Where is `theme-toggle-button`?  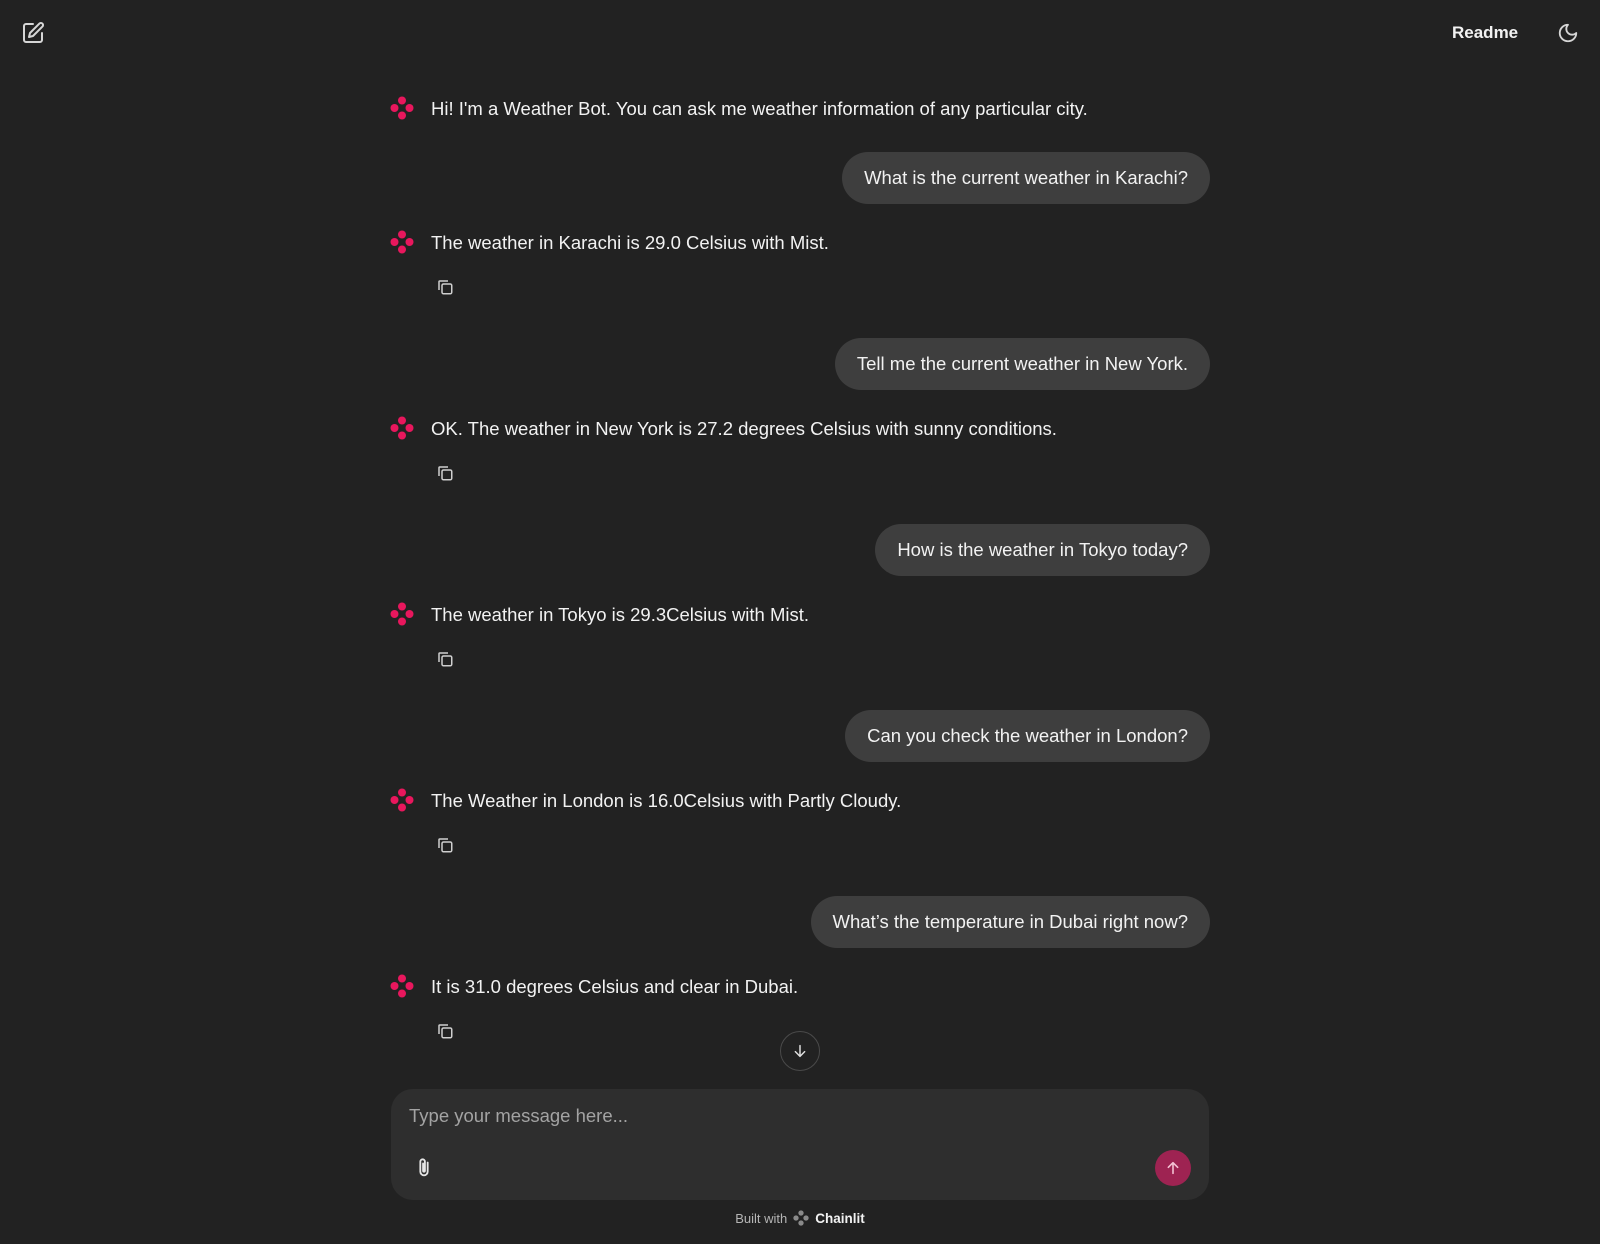 theme-toggle-button is located at coordinates (1568, 33).